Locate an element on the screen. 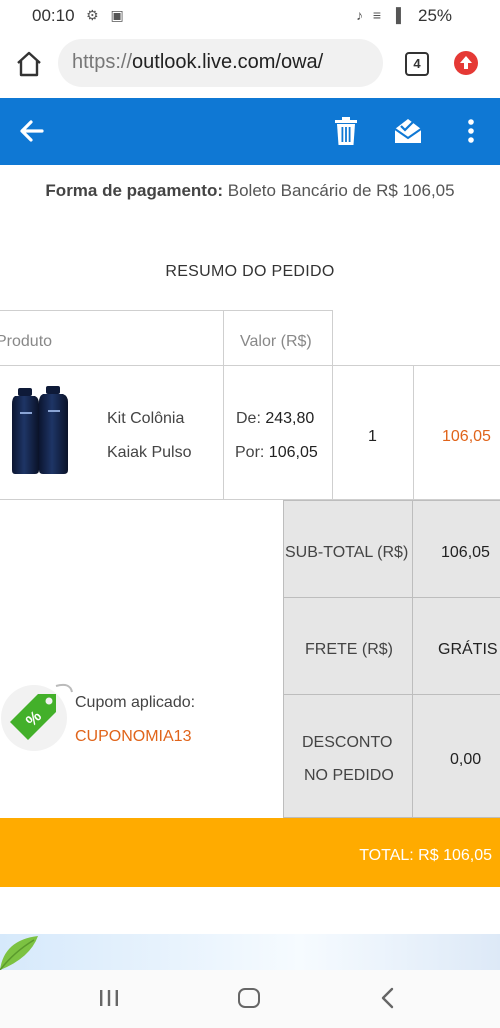 The width and height of the screenshot is (500, 1028). price-to-label: Por: is located at coordinates (250, 452).